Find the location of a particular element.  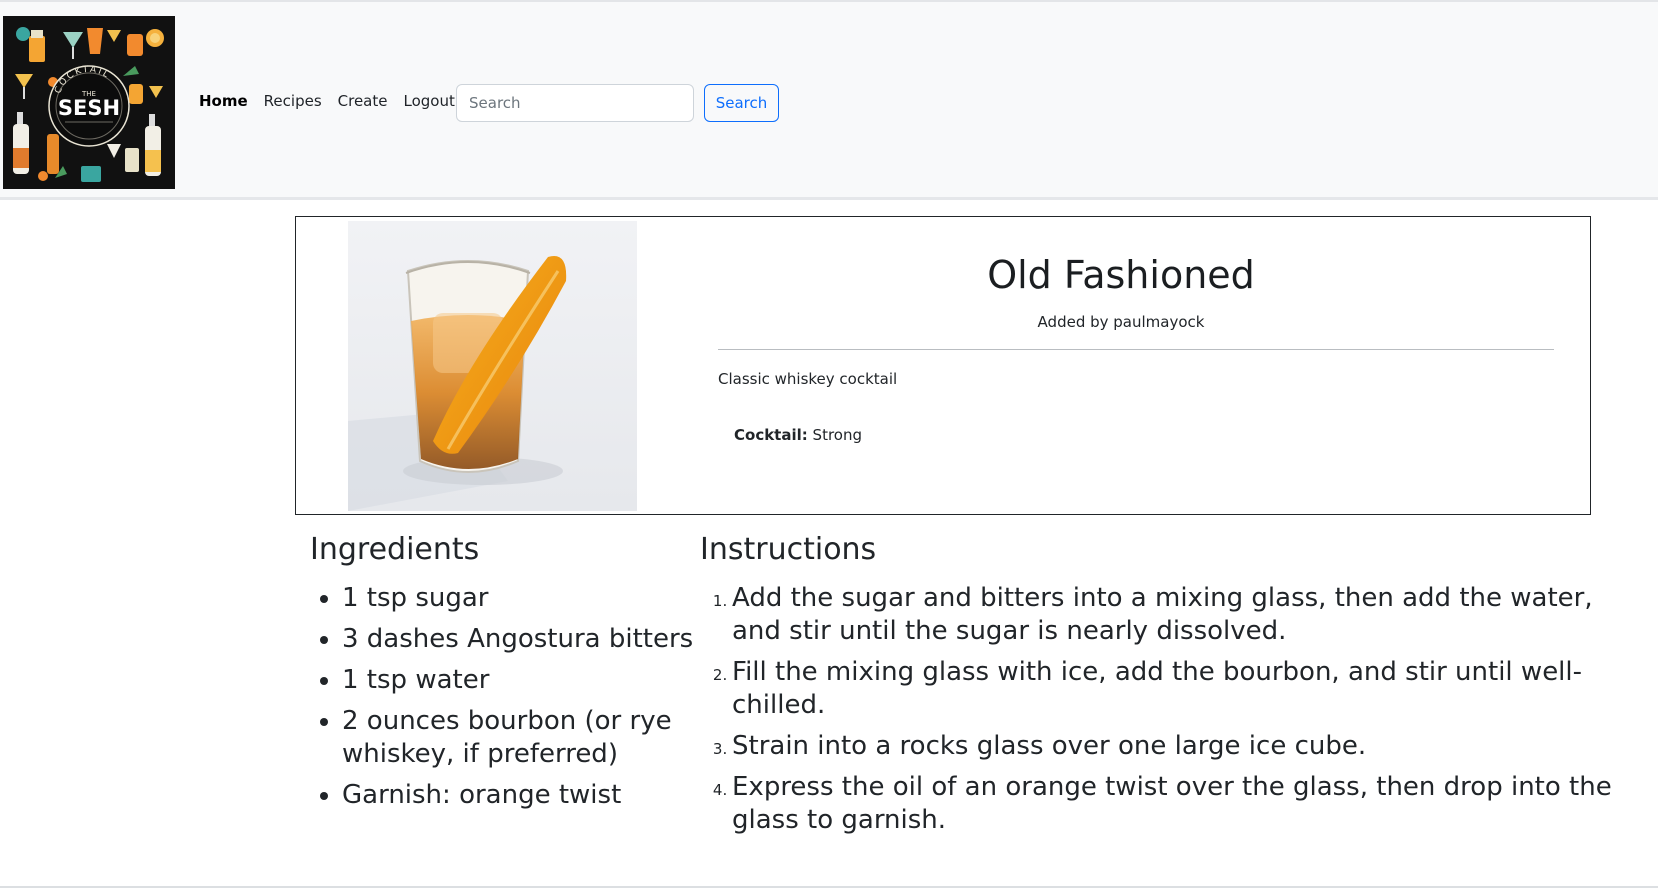

logo-main-text: SESH is located at coordinates (89, 108).